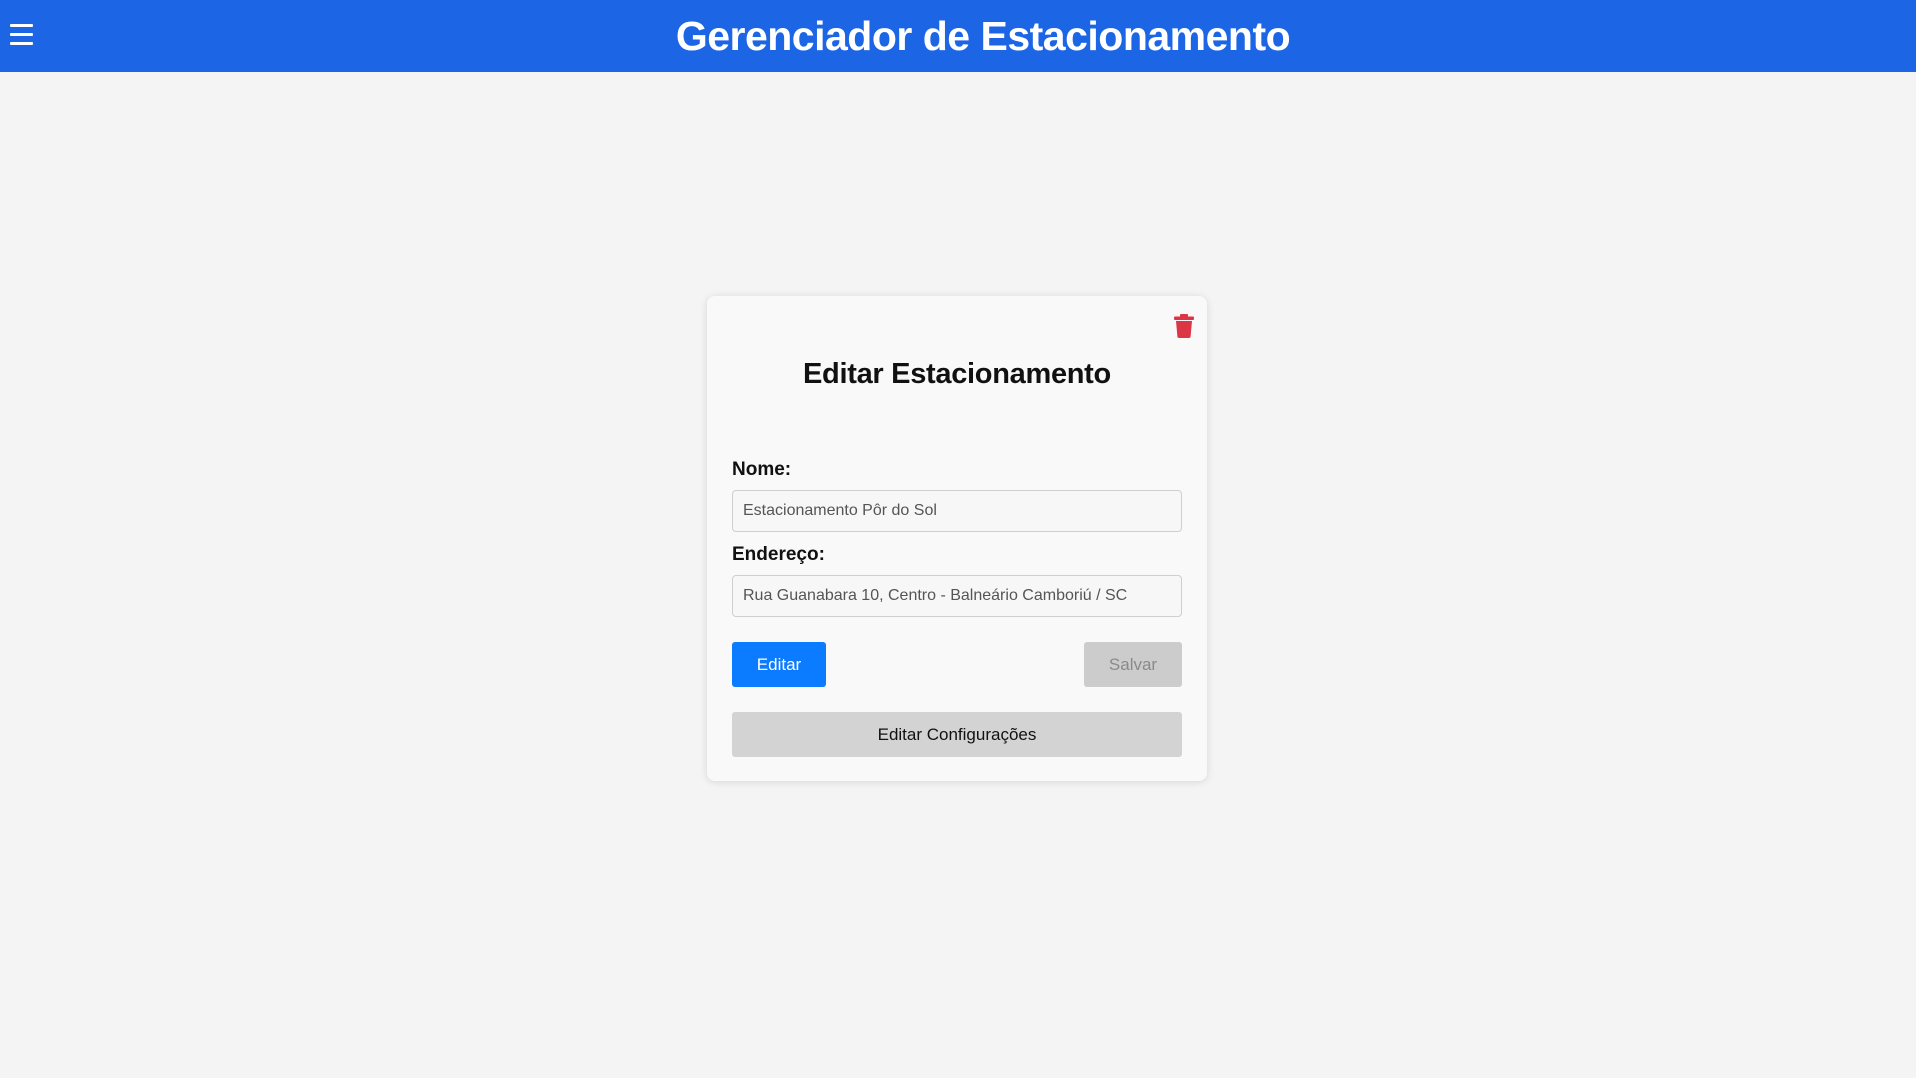 The height and width of the screenshot is (1078, 1916). I want to click on edit-parking-card: Editar Estacionamento Nome: Endereço, so click(957, 538).